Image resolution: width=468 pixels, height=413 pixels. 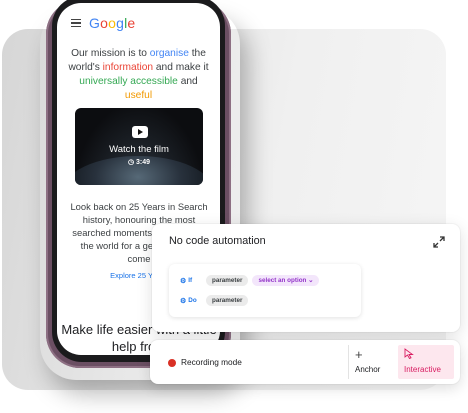 What do you see at coordinates (359, 354) in the screenshot?
I see `plus-icon: +` at bounding box center [359, 354].